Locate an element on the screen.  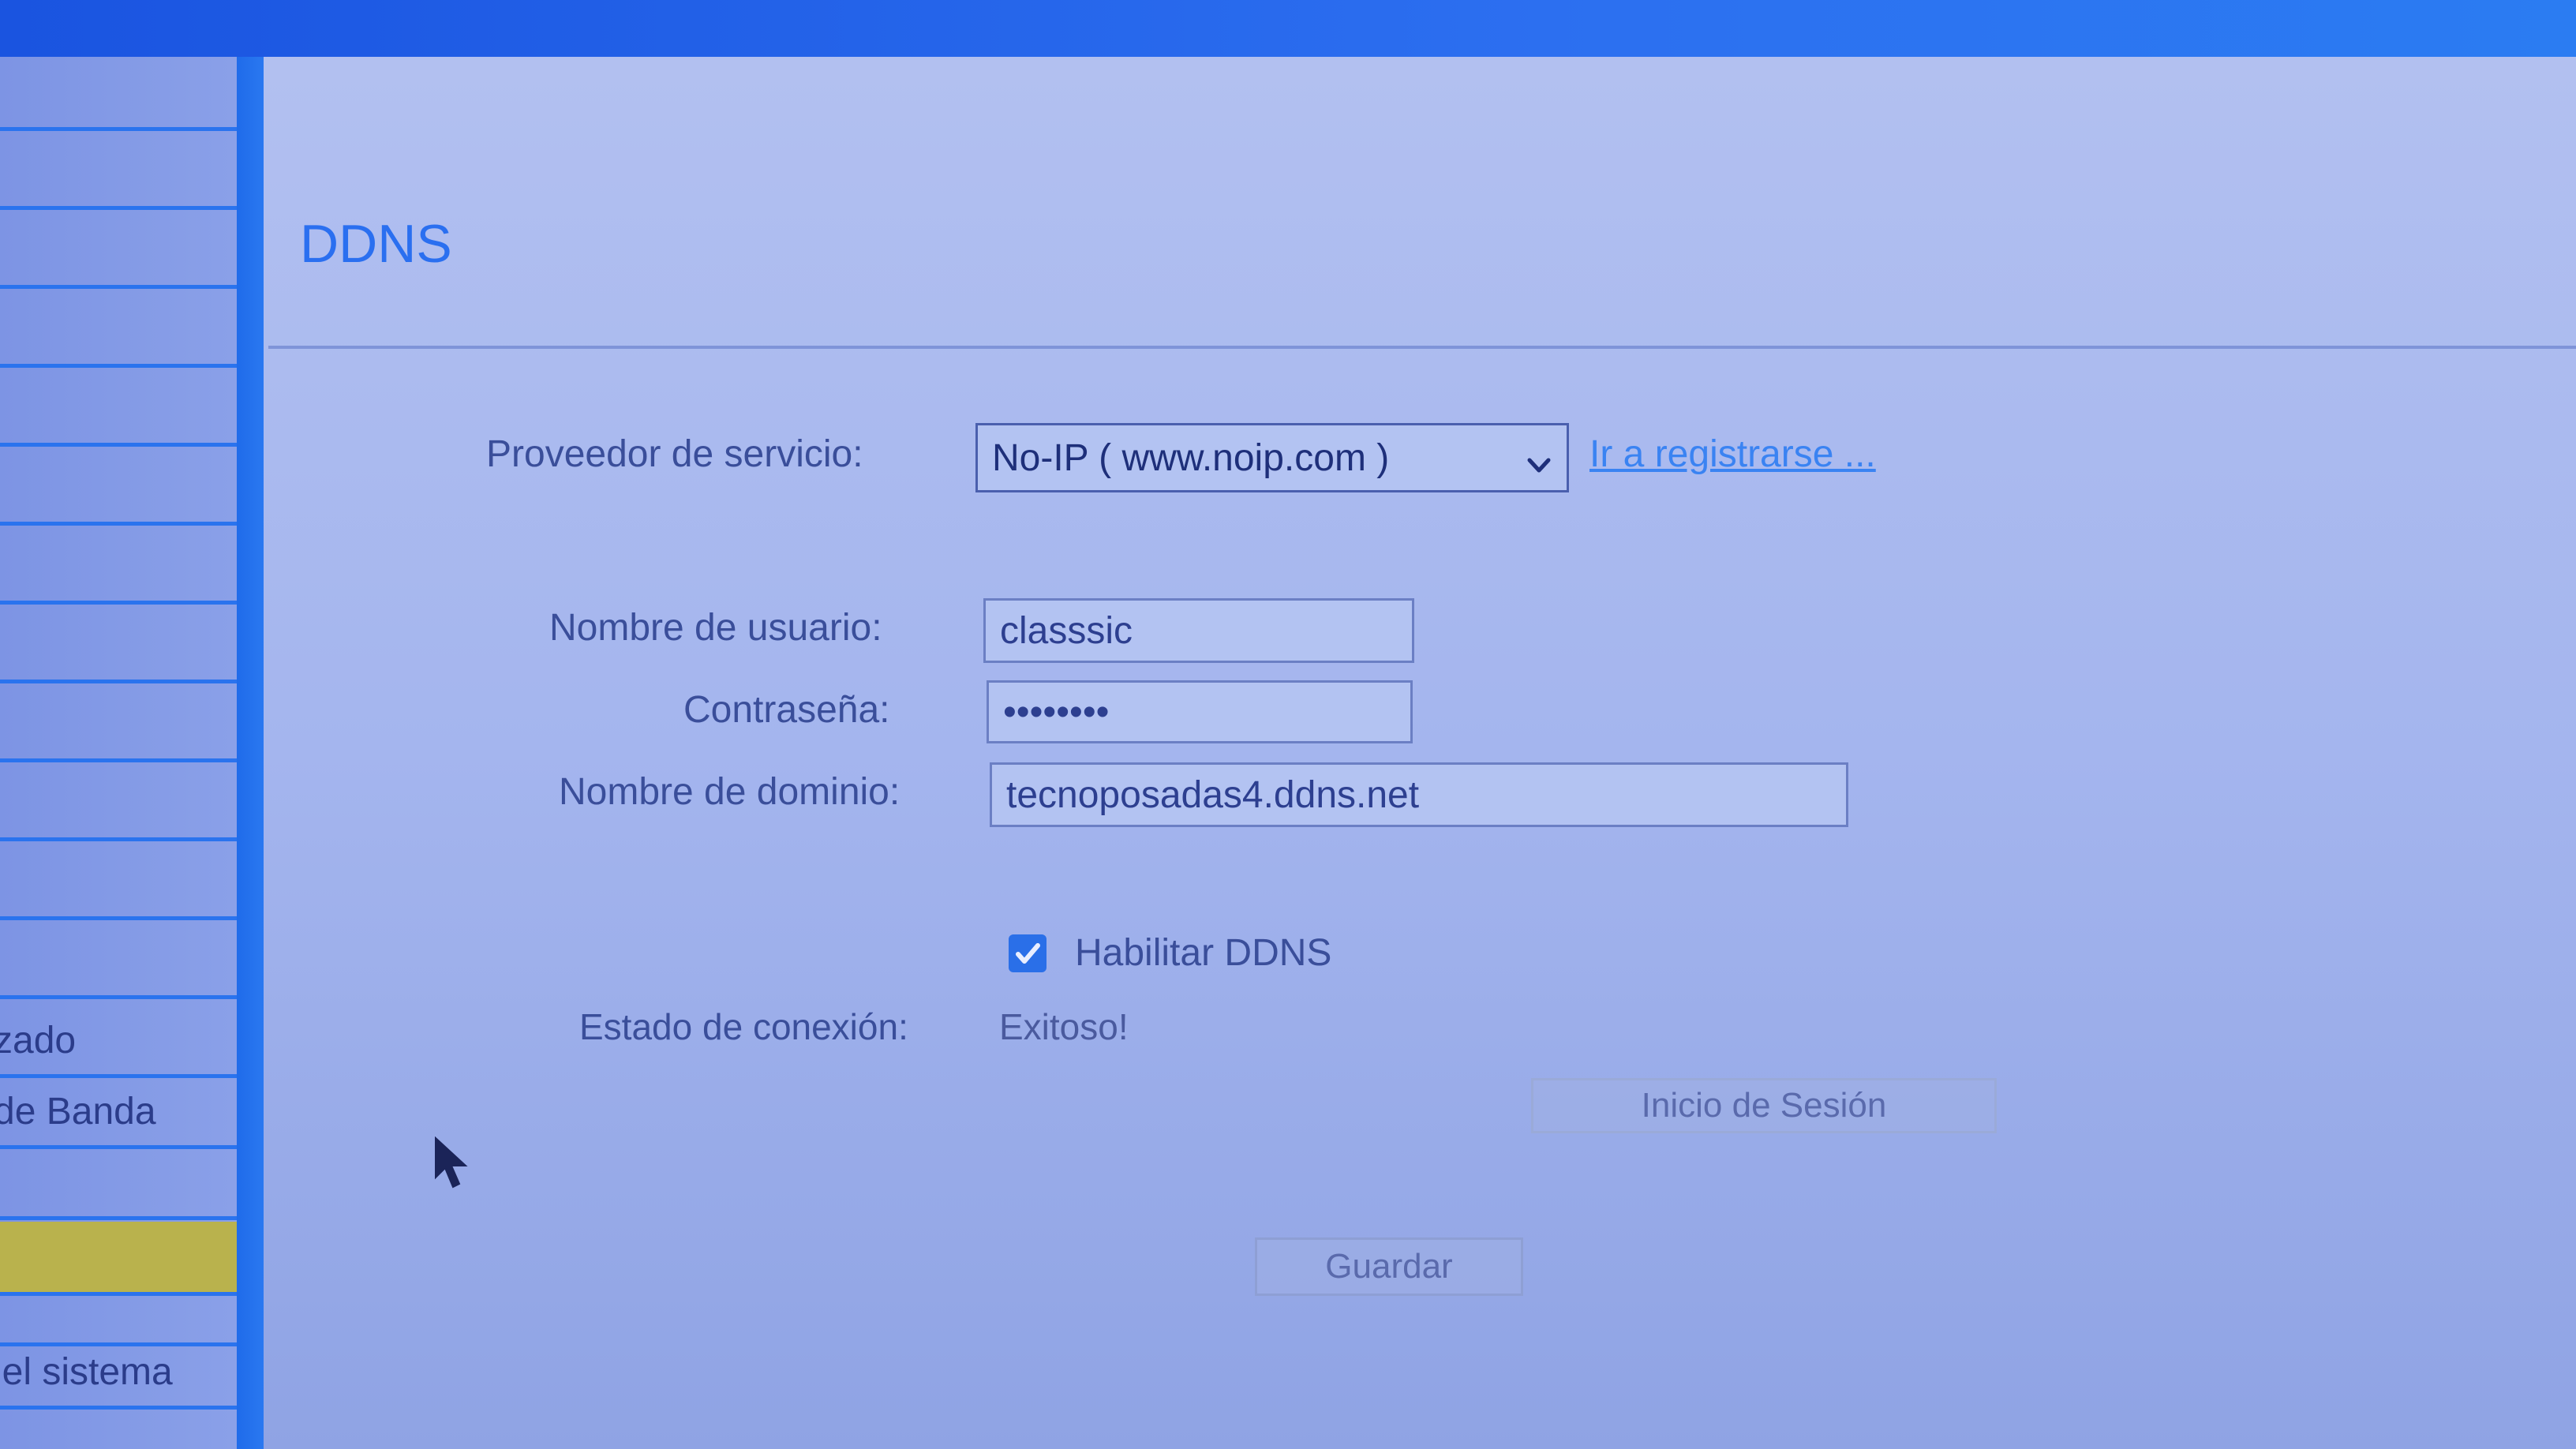
provider-select: No-IP ( www.noip.com ) is located at coordinates (1272, 457).